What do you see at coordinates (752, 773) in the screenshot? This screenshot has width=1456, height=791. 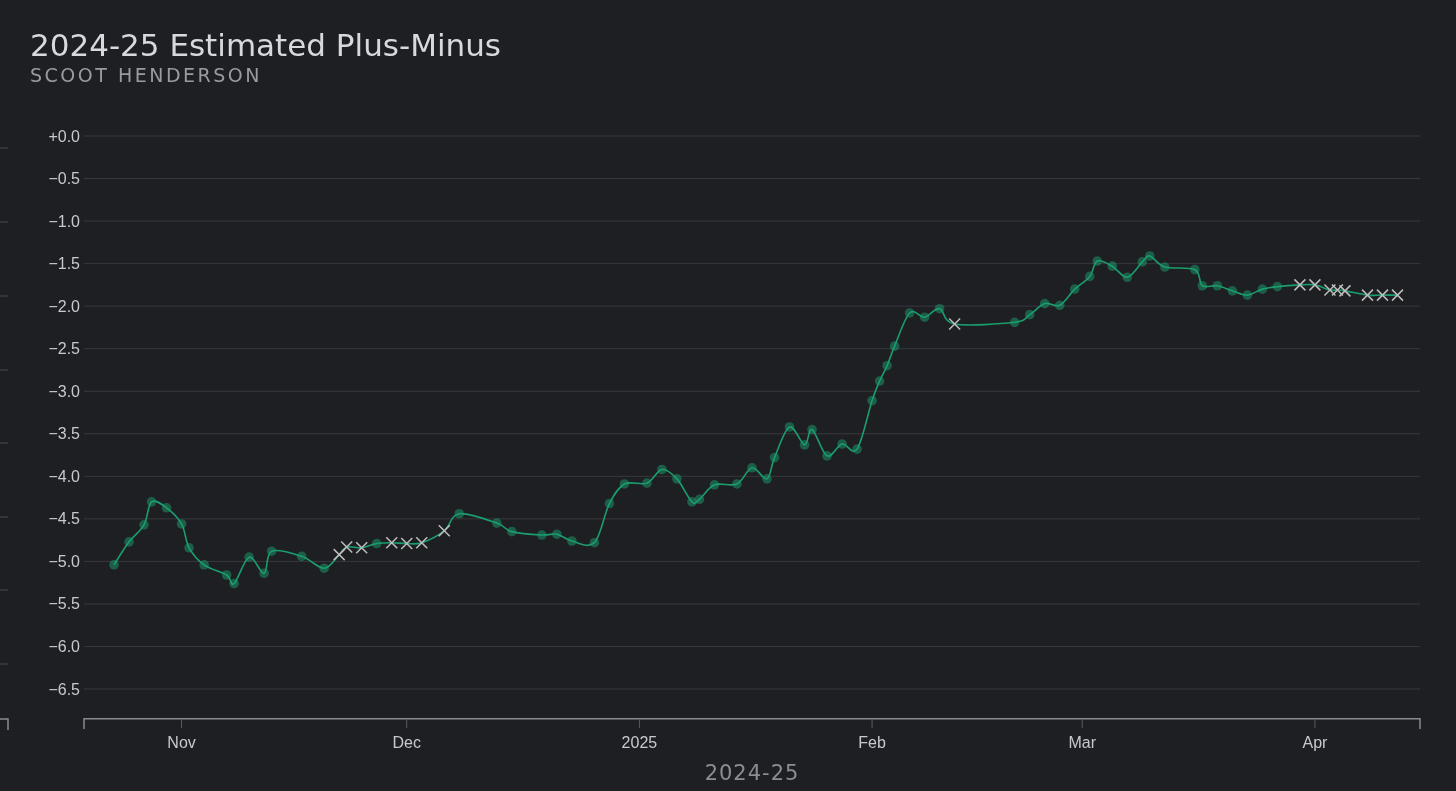 I see `x-axis-title: 2024-25` at bounding box center [752, 773].